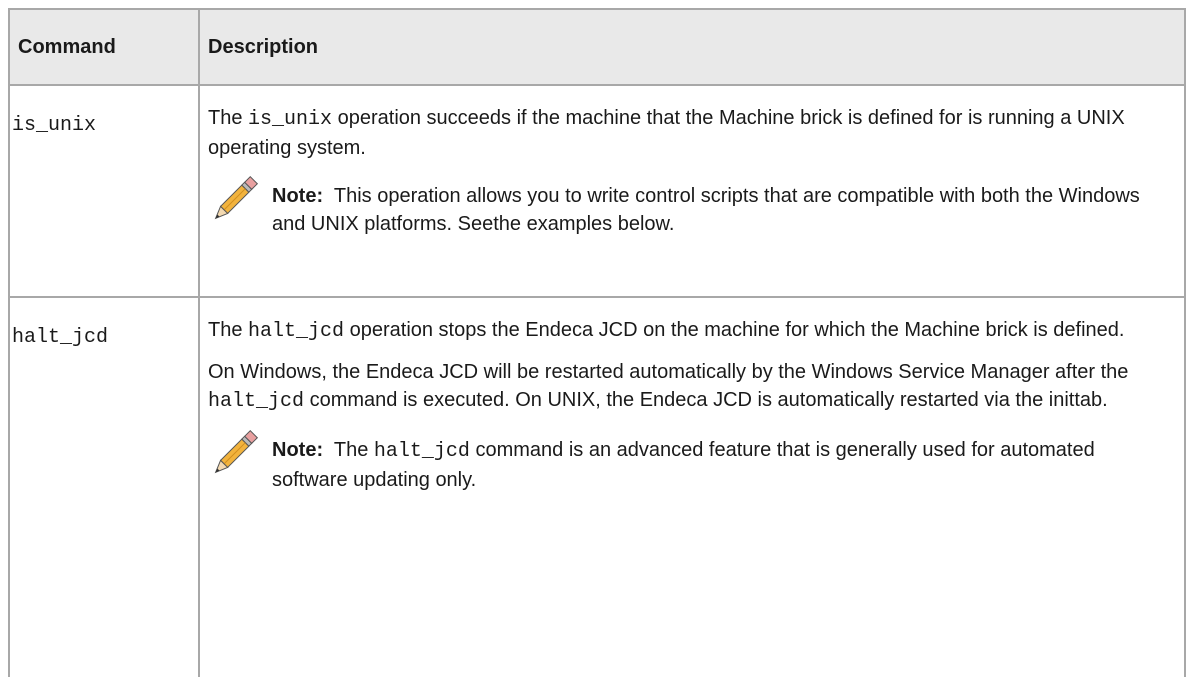 This screenshot has width=1186, height=677. I want to click on note-text: The, so click(348, 450).